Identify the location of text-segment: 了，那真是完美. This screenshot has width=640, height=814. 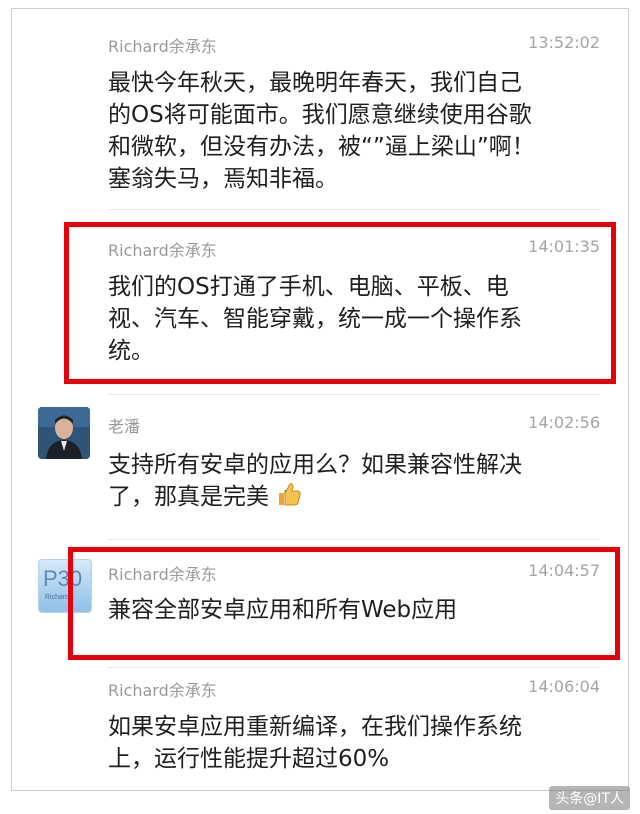
(188, 497).